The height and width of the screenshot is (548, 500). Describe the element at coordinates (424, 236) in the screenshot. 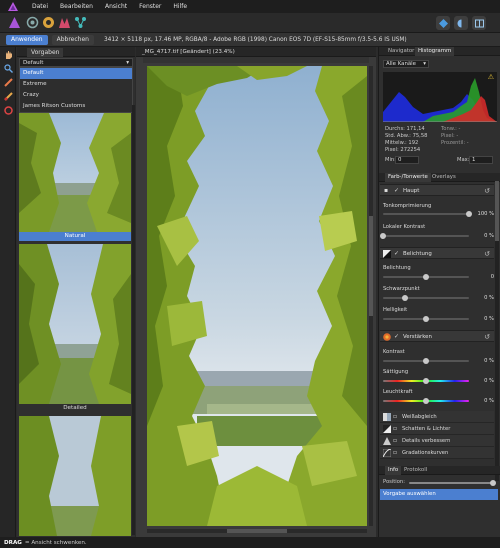

I see `local-contrast-slider` at that location.